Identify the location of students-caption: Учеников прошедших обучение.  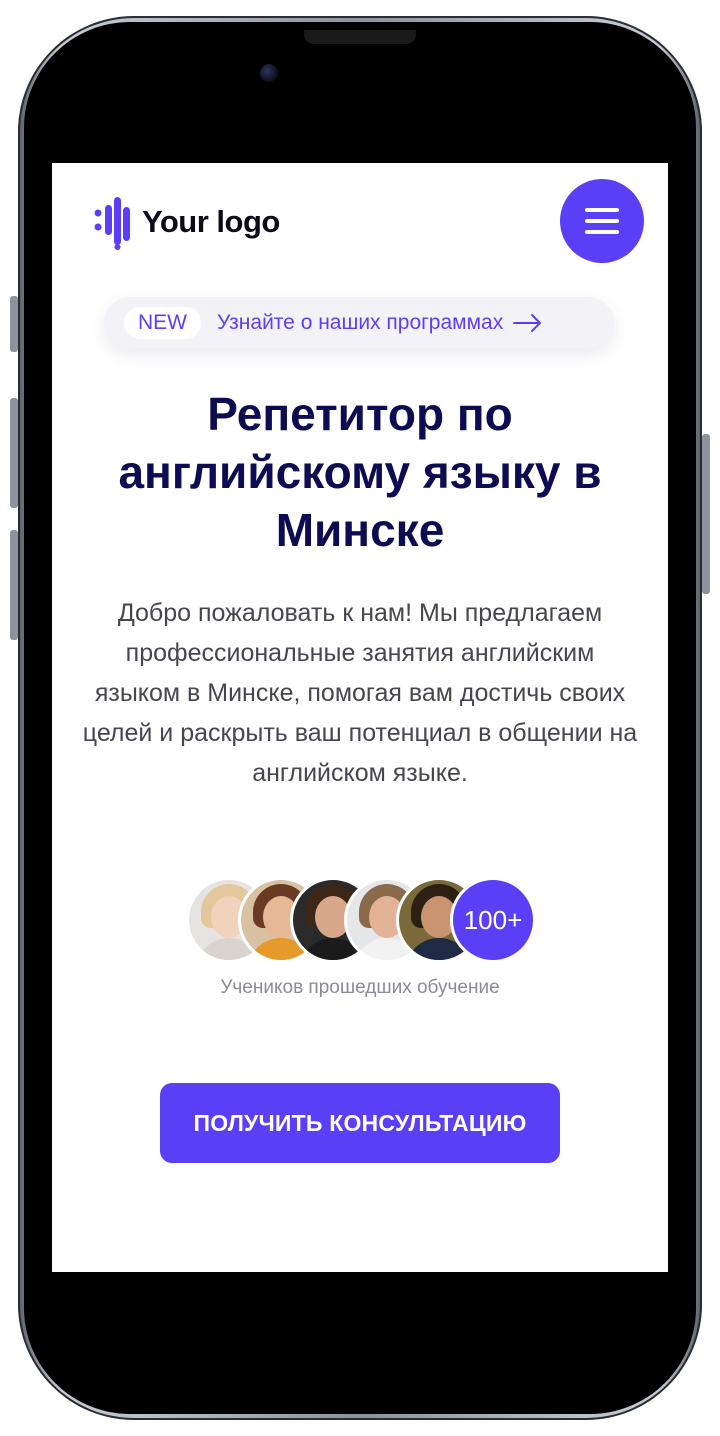
(360, 987).